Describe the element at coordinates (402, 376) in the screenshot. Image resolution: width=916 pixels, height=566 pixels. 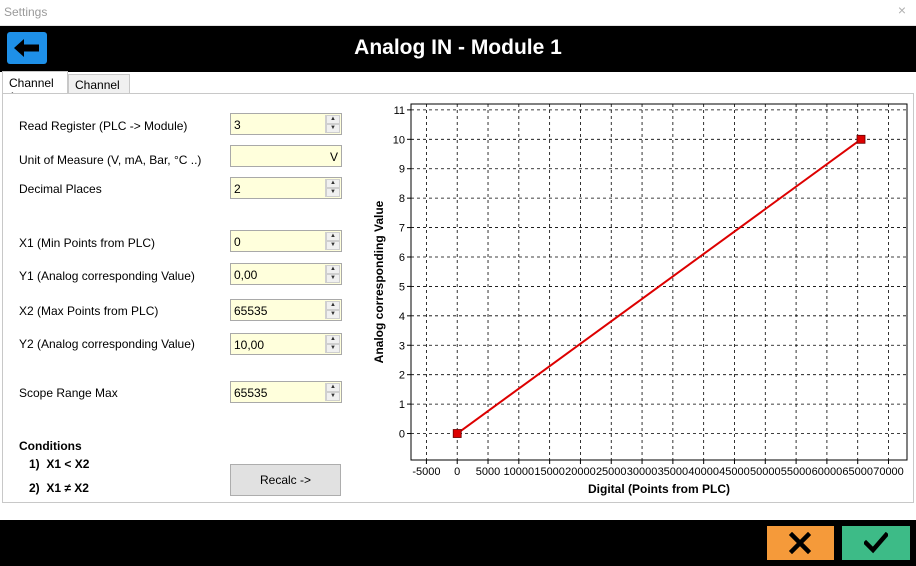
I see `y-tick-label: 2` at that location.